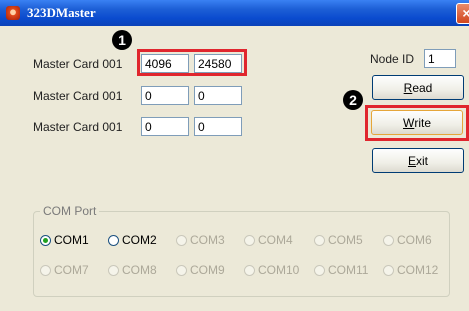 Image resolution: width=469 pixels, height=311 pixels. Describe the element at coordinates (13, 13) in the screenshot. I see `app-icon` at that location.